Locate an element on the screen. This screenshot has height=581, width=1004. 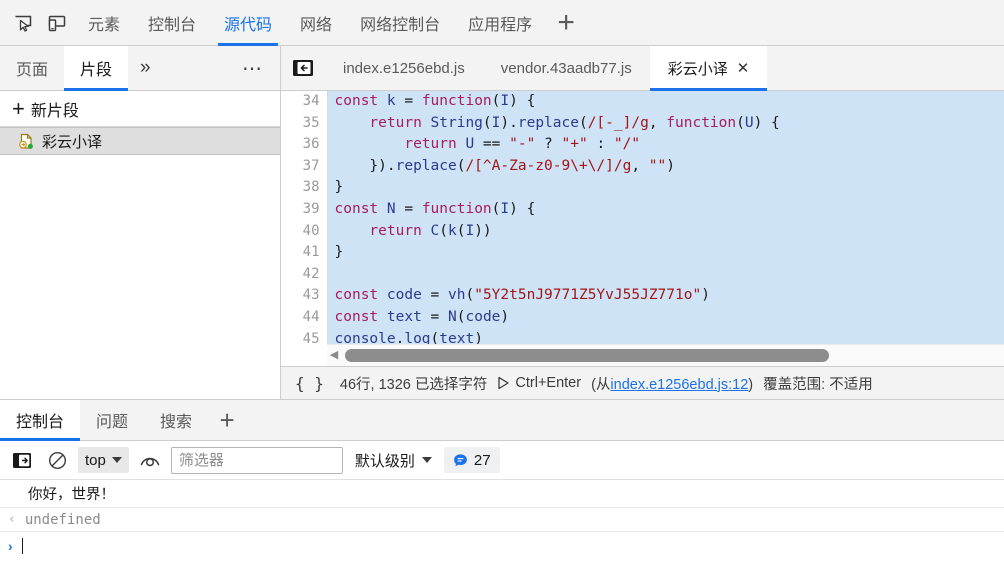
navigator-more-tabs-icon: » is located at coordinates (145, 68).